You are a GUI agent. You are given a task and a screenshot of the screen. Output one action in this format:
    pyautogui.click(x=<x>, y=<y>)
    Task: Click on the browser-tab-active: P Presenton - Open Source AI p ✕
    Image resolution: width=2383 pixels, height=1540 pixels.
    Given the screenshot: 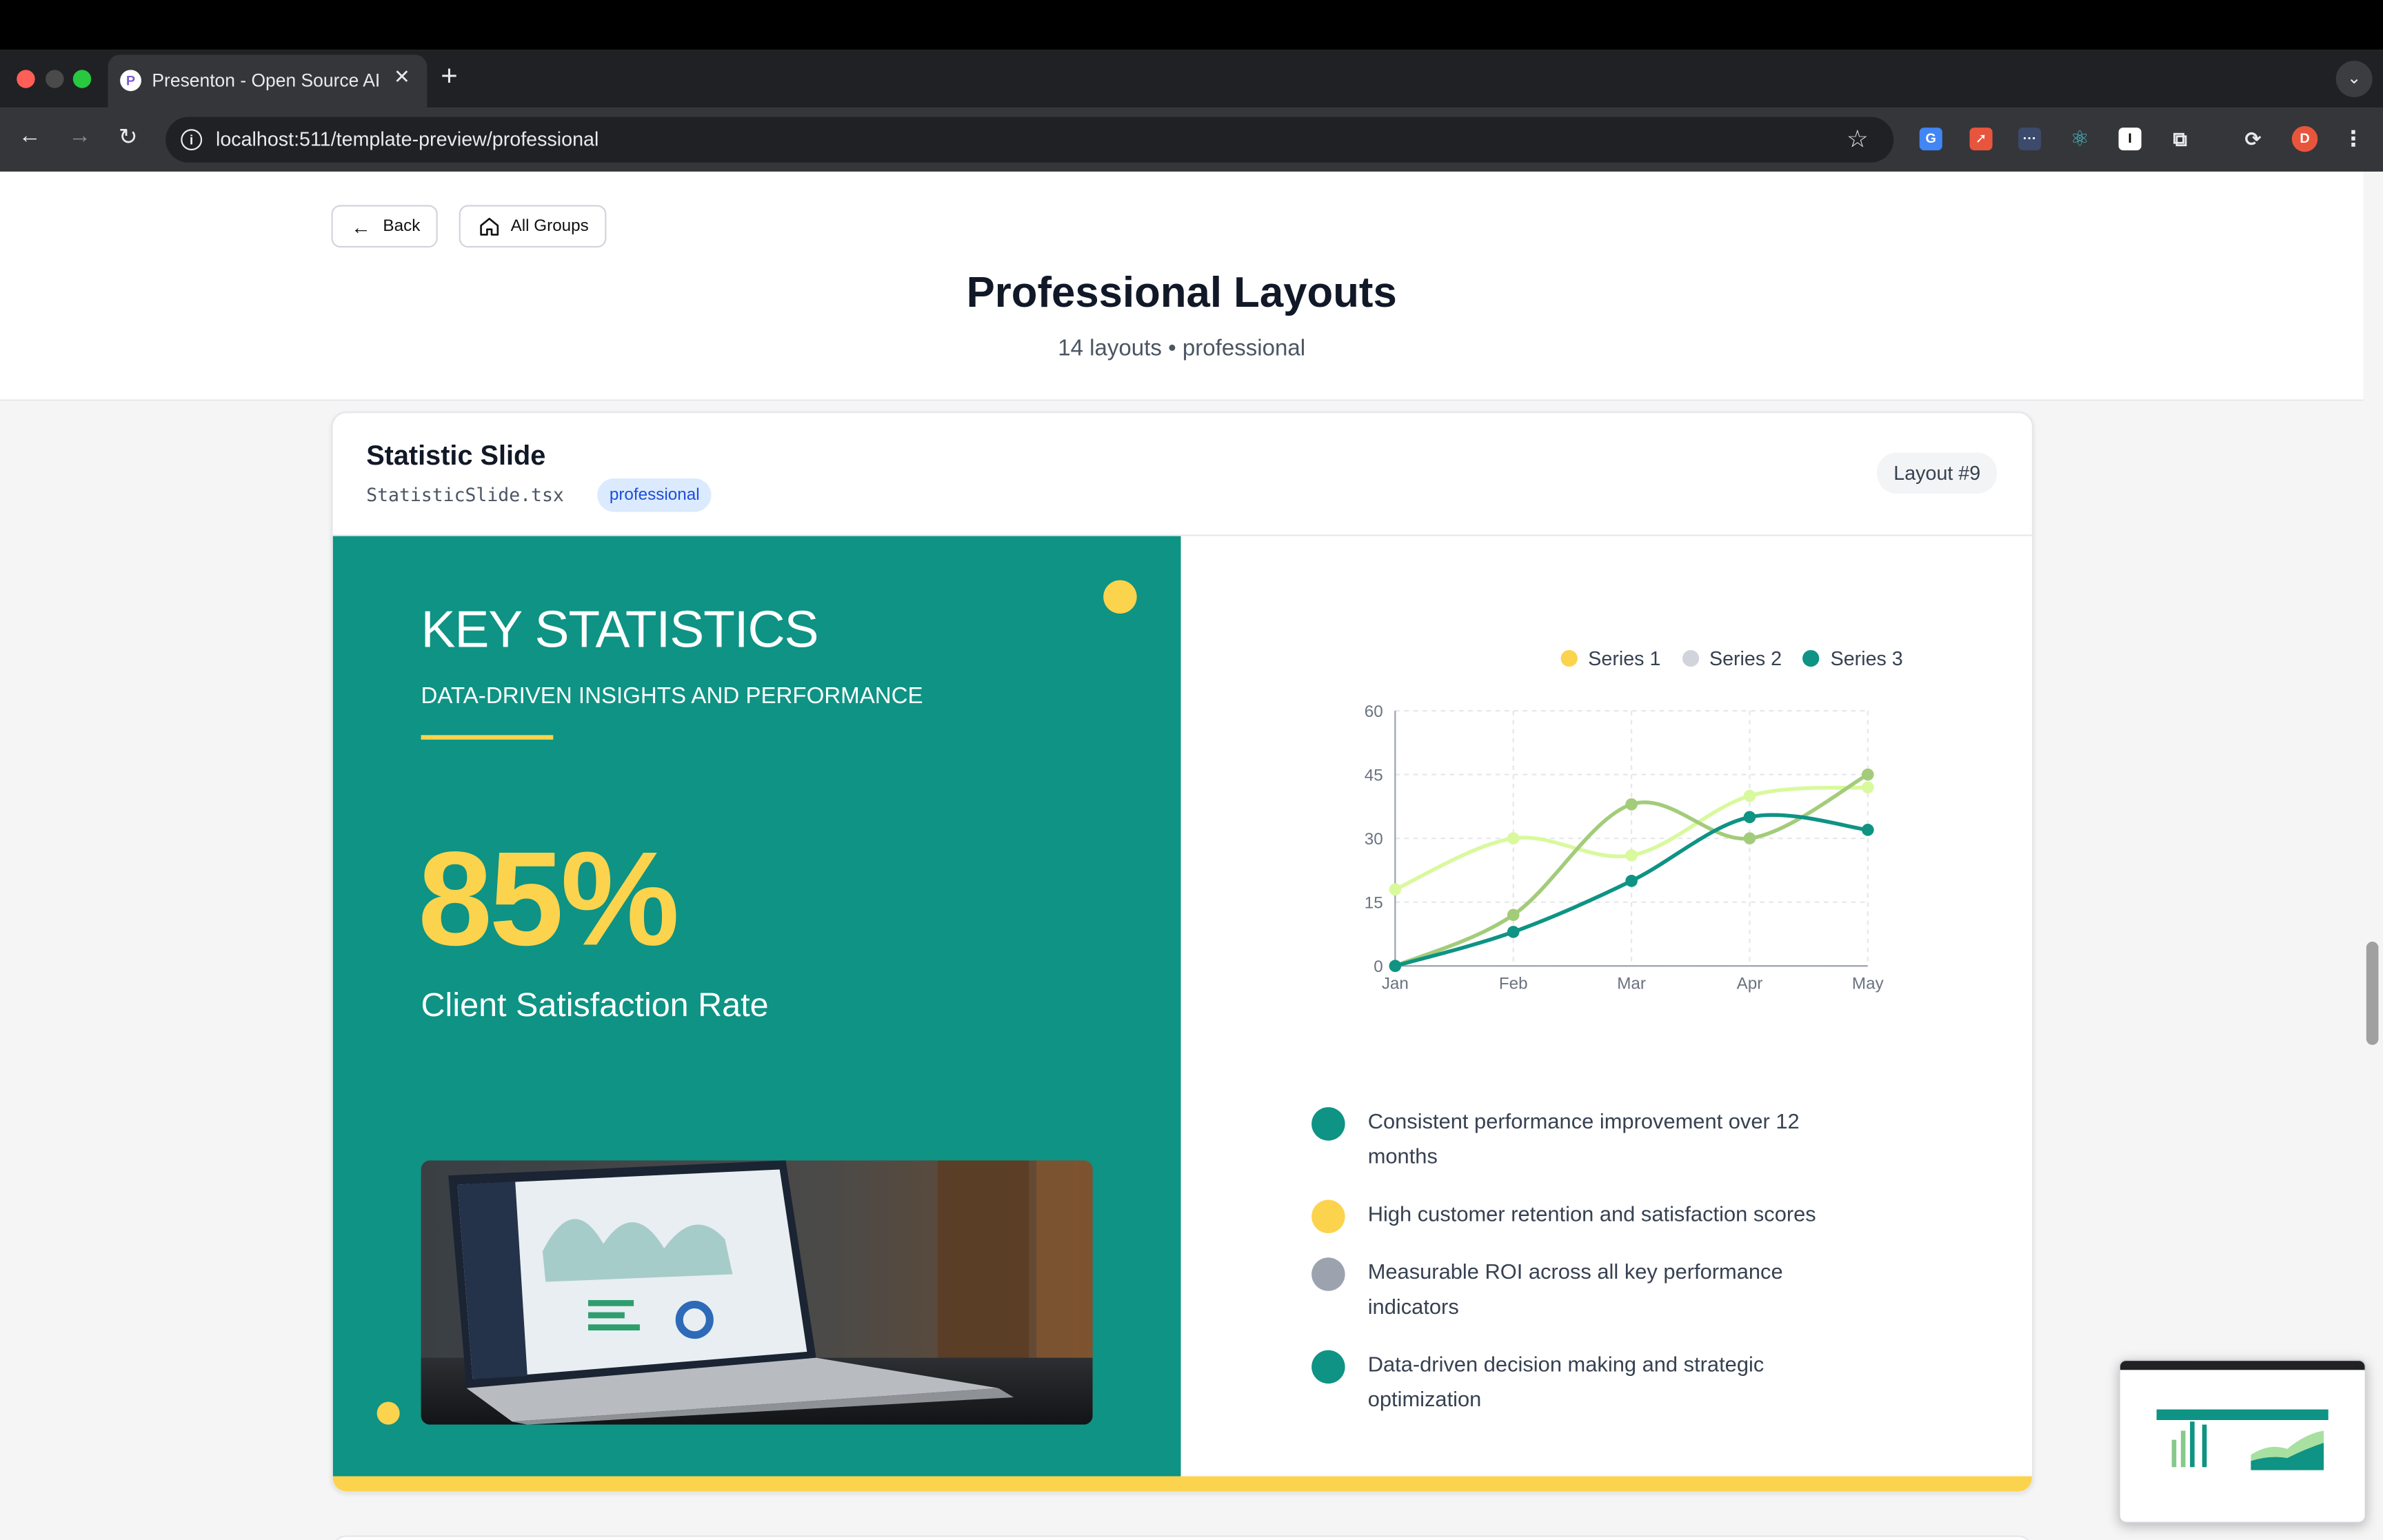 What is the action you would take?
    pyautogui.click(x=268, y=81)
    